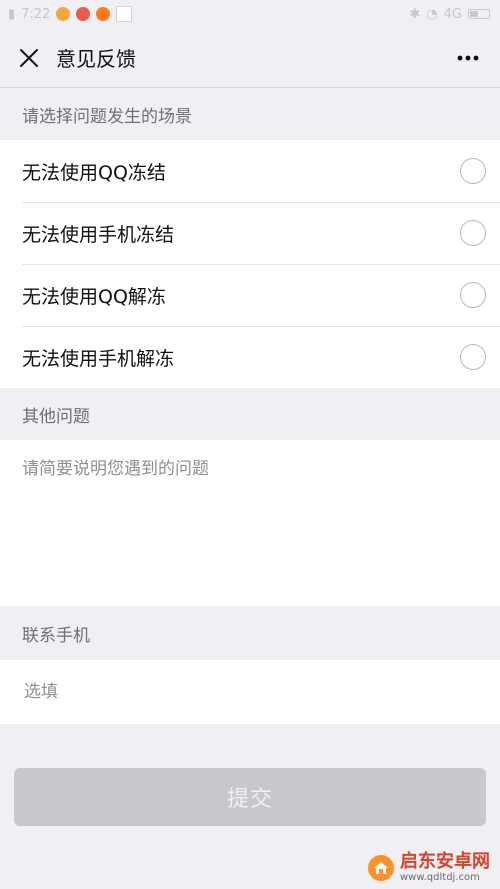 This screenshot has width=500, height=889. I want to click on option-label: 无法使用手机冻结, so click(98, 234).